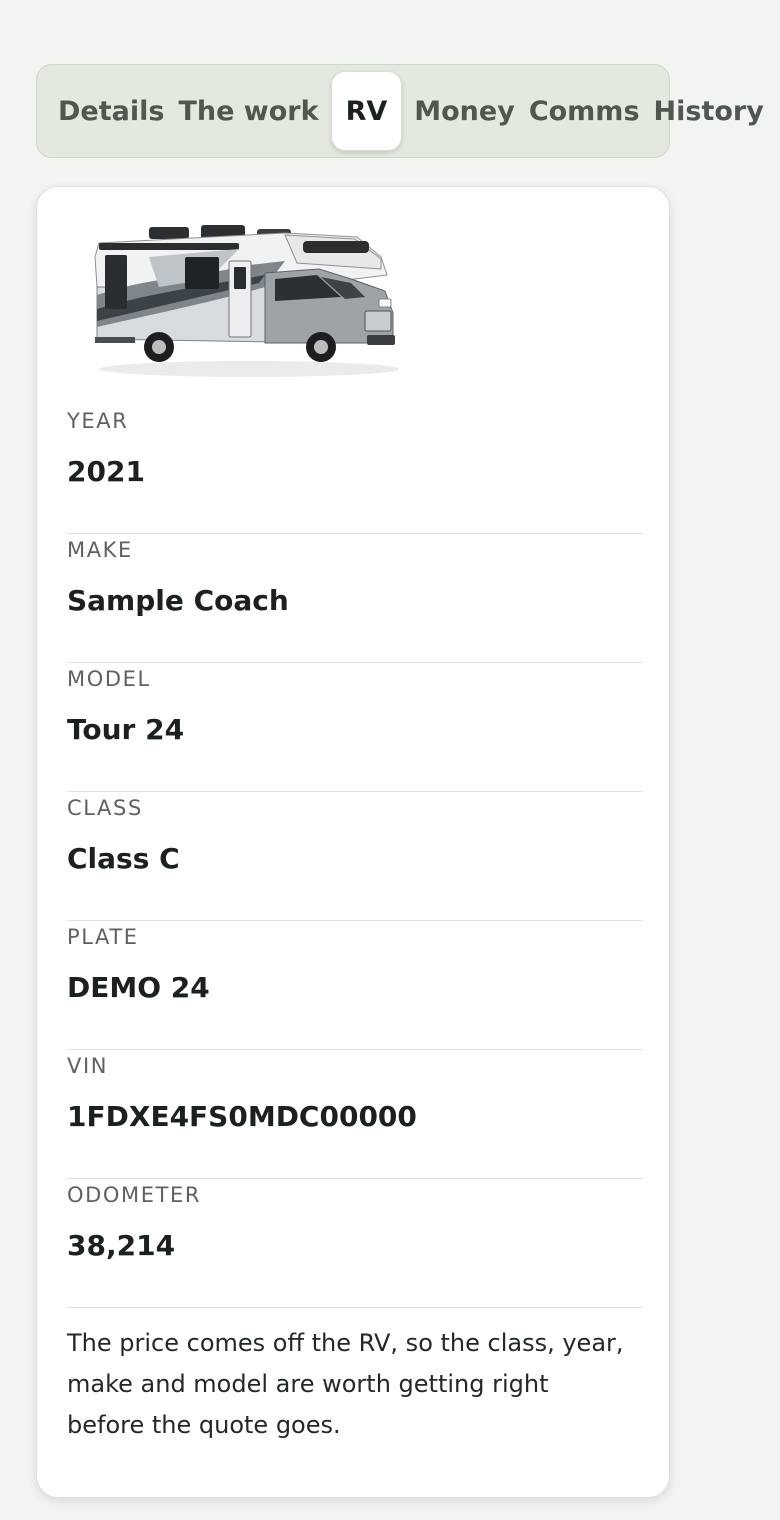 Image resolution: width=780 pixels, height=1520 pixels. Describe the element at coordinates (355, 856) in the screenshot. I see `field-class: CLASS Class C` at that location.